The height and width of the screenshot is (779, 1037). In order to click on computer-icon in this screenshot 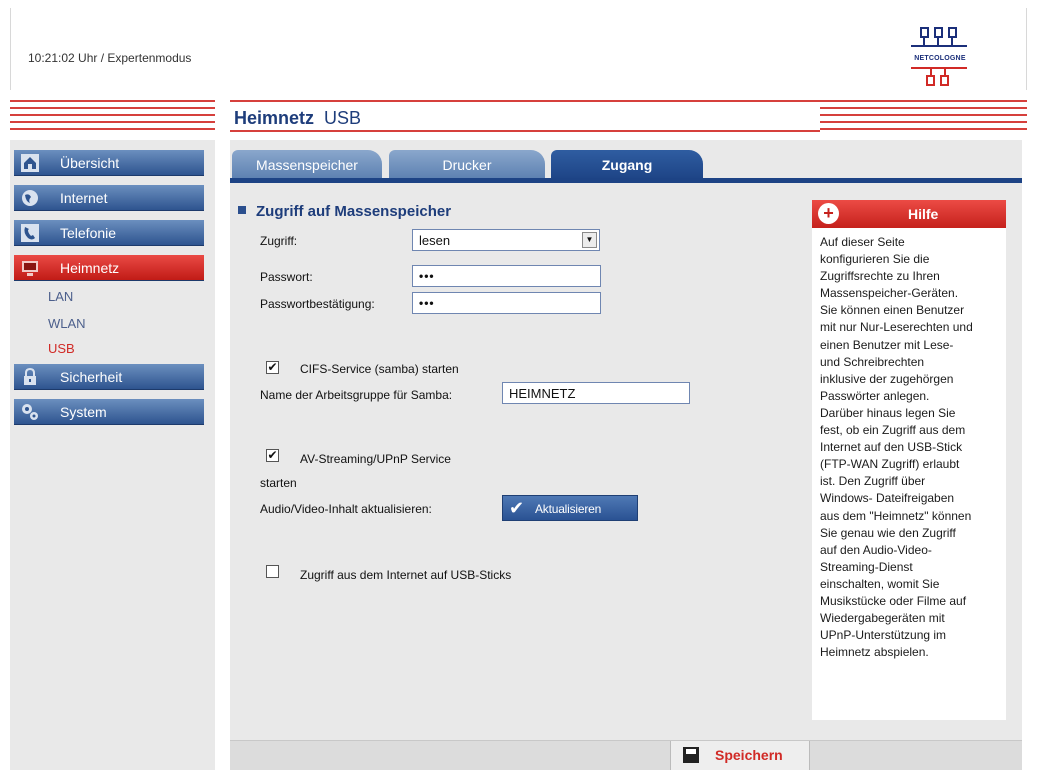, I will do `click(30, 268)`.